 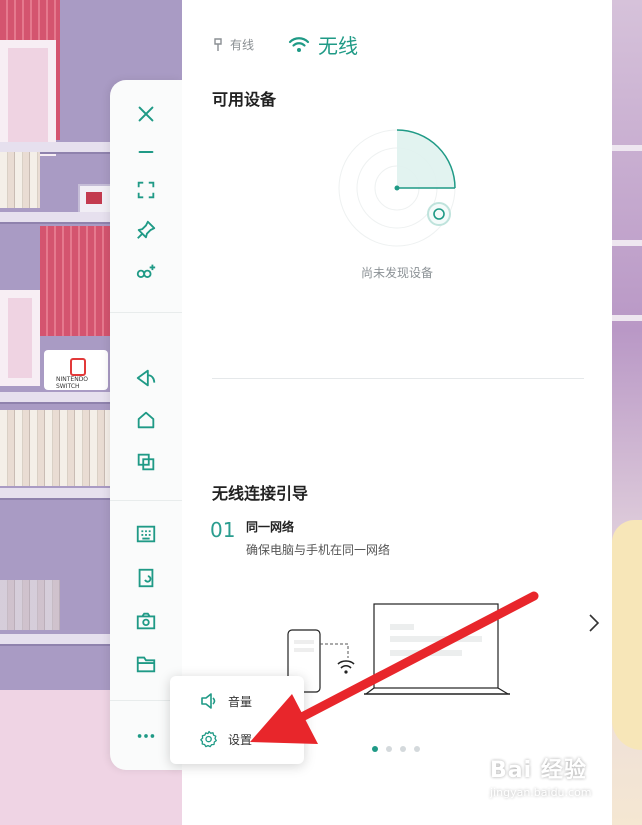 I want to click on side-toolbar, so click(x=146, y=425).